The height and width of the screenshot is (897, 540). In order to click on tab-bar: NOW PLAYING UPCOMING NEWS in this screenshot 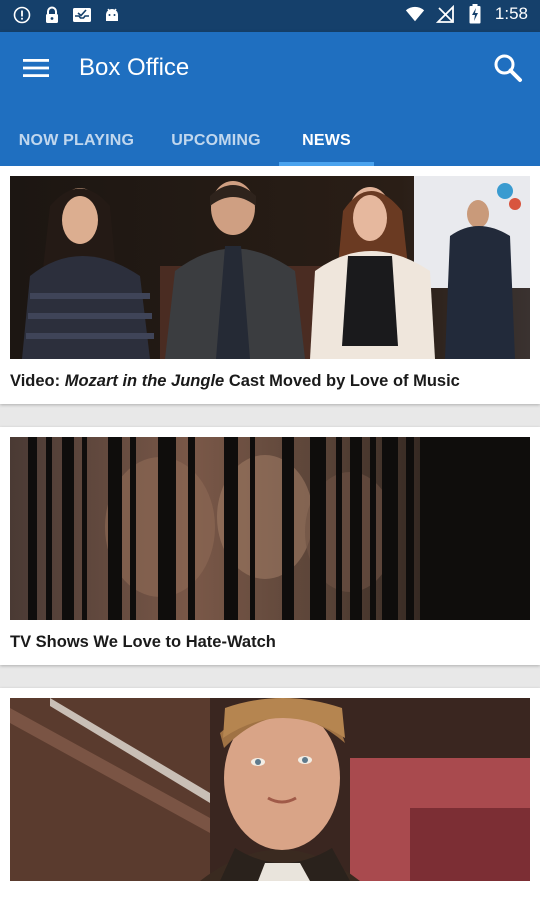, I will do `click(270, 141)`.